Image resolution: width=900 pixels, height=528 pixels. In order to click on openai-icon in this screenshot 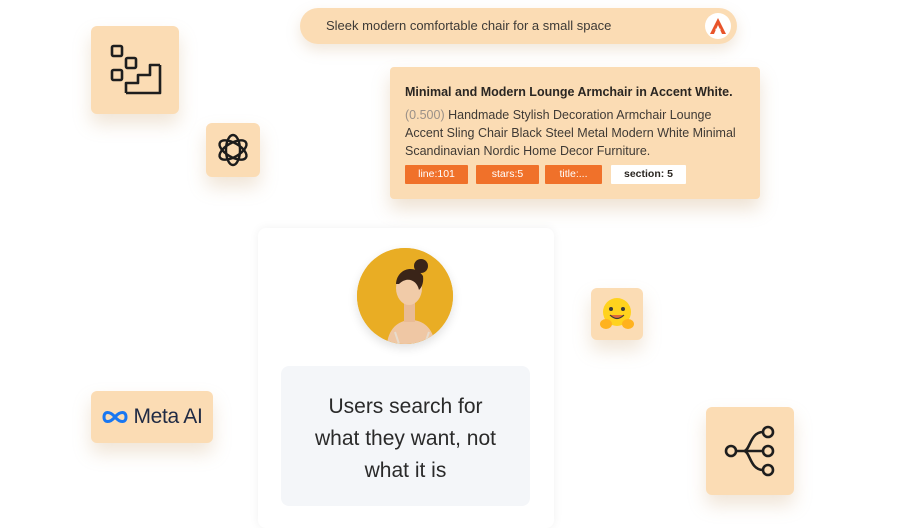, I will do `click(233, 150)`.